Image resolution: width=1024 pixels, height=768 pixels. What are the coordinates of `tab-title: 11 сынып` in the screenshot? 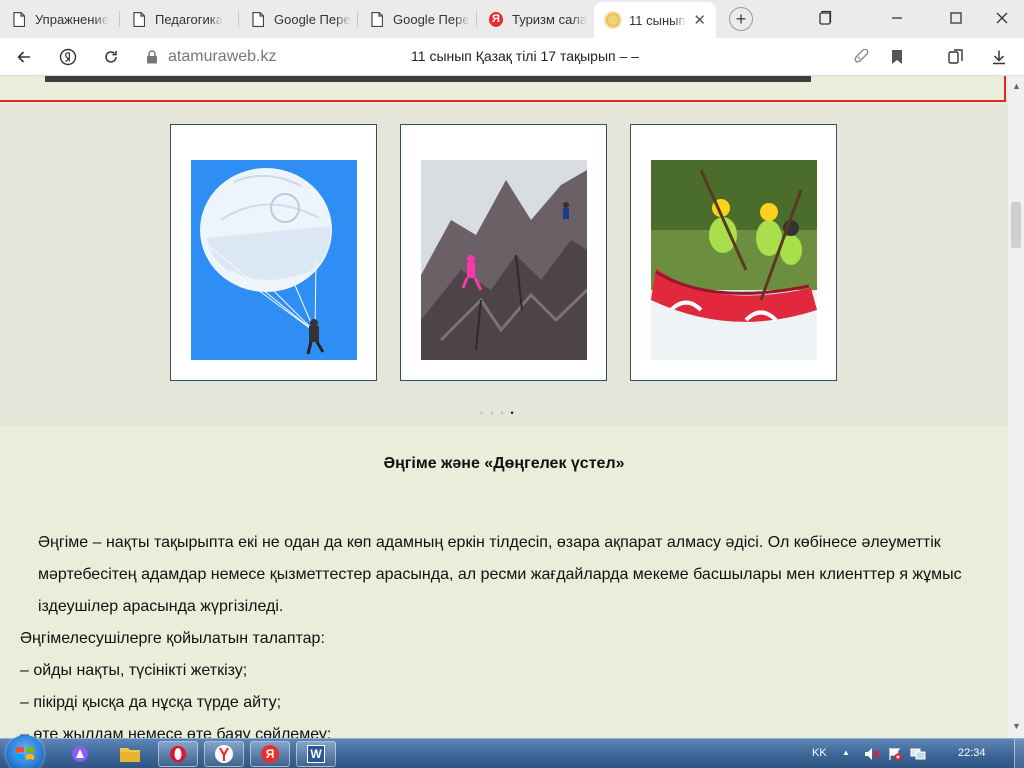 It's located at (657, 20).